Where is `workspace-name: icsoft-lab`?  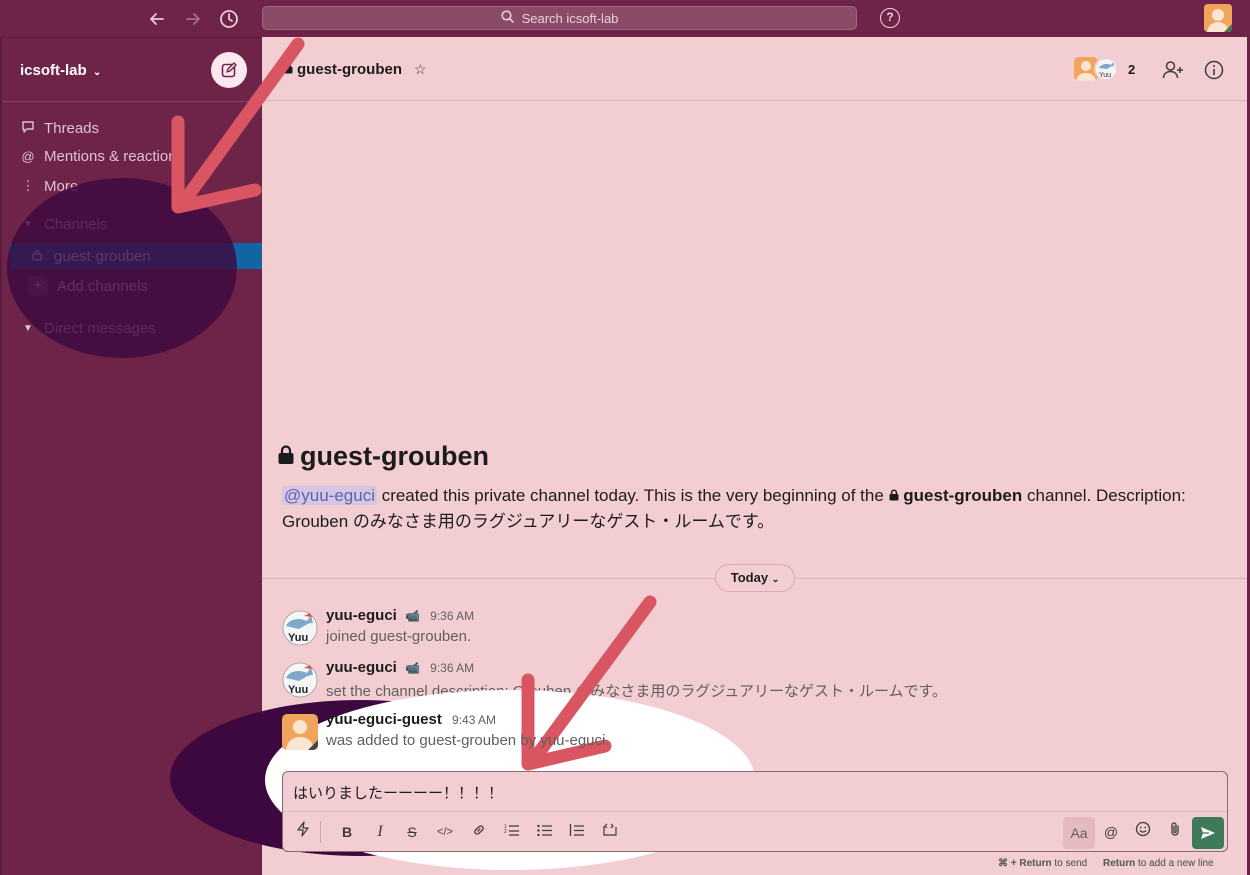
workspace-name: icsoft-lab is located at coordinates (53, 70).